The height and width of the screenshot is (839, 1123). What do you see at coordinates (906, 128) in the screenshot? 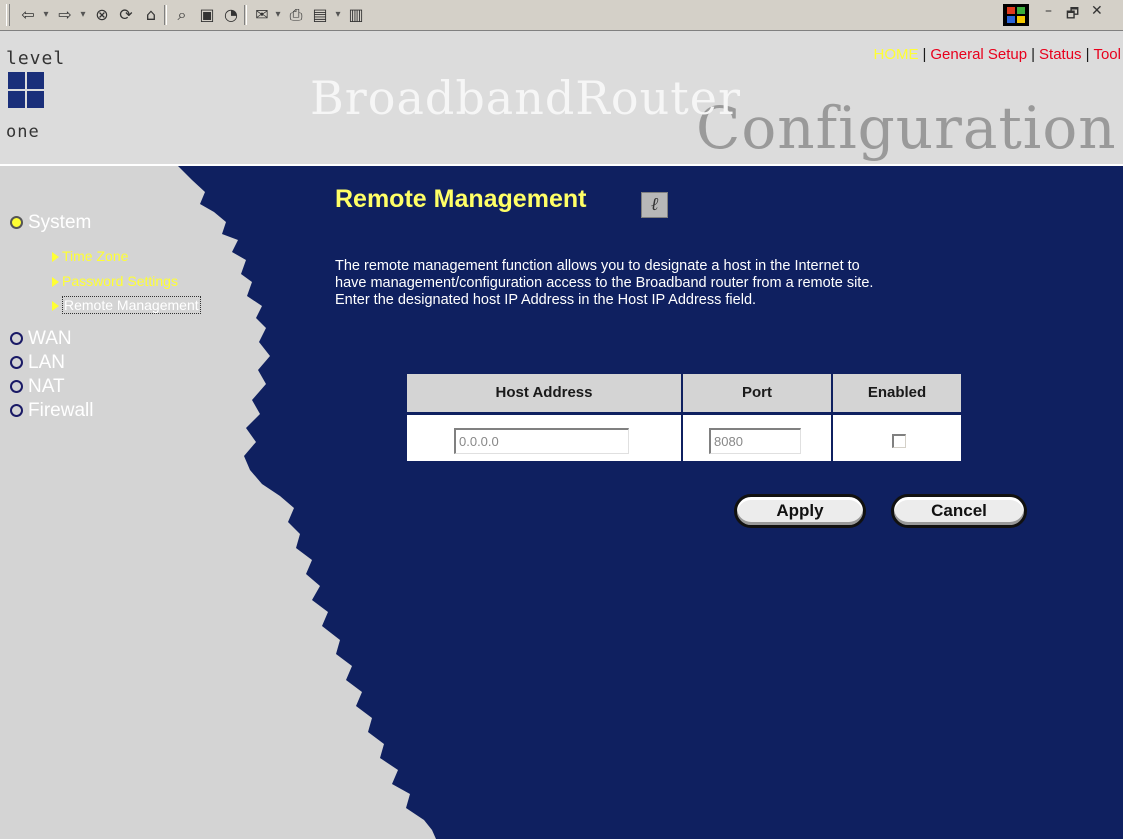
I see `brand-subtitle: Configuration` at bounding box center [906, 128].